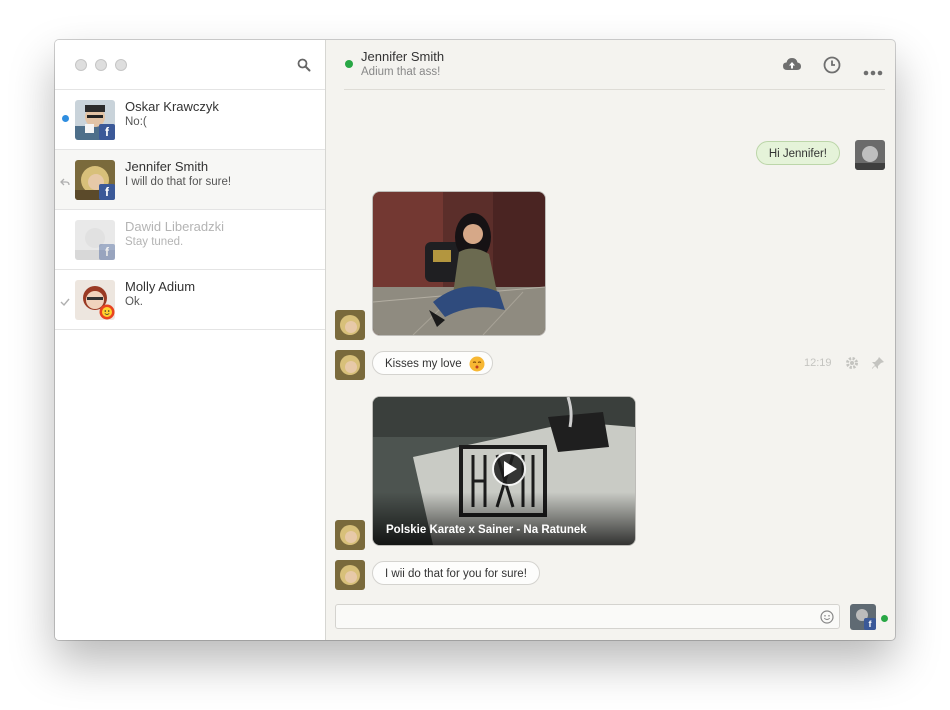  I want to click on checkmark-icon, so click(65, 303).